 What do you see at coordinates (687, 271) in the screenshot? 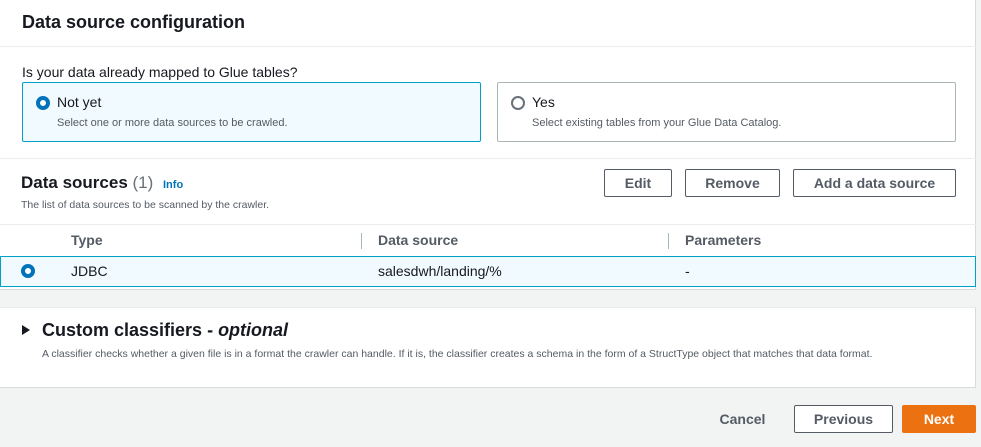
I see `cell-parameters: -` at bounding box center [687, 271].